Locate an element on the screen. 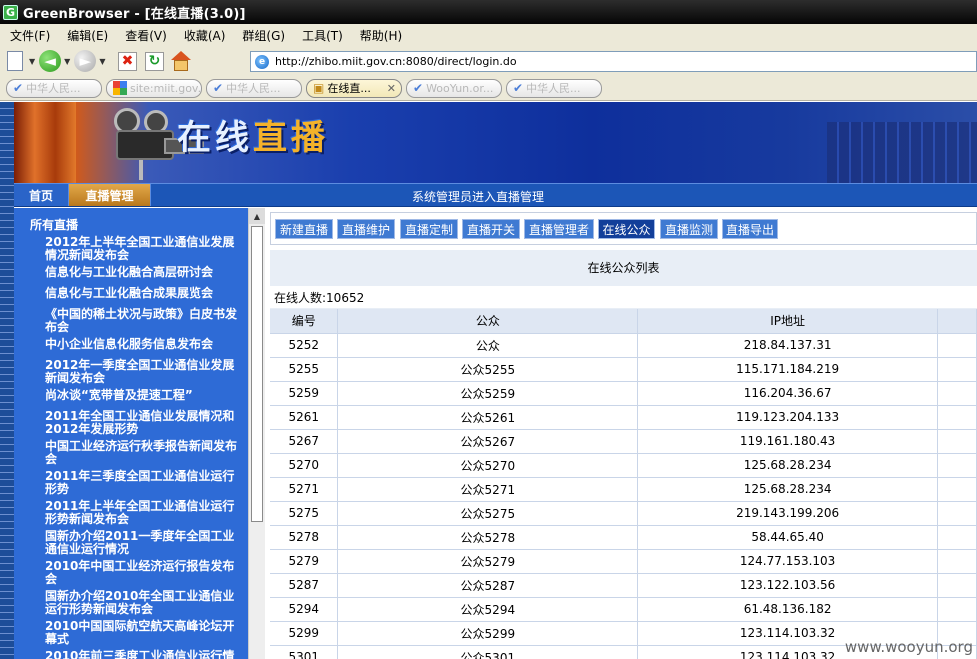 This screenshot has height=659, width=977. new-live-button: 新建直播 is located at coordinates (304, 229).